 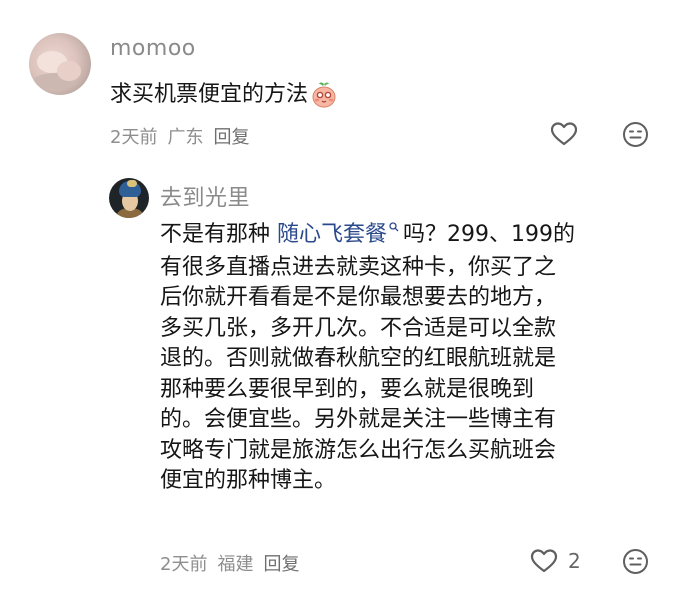 I want to click on comment-location: 广东, so click(x=185, y=137).